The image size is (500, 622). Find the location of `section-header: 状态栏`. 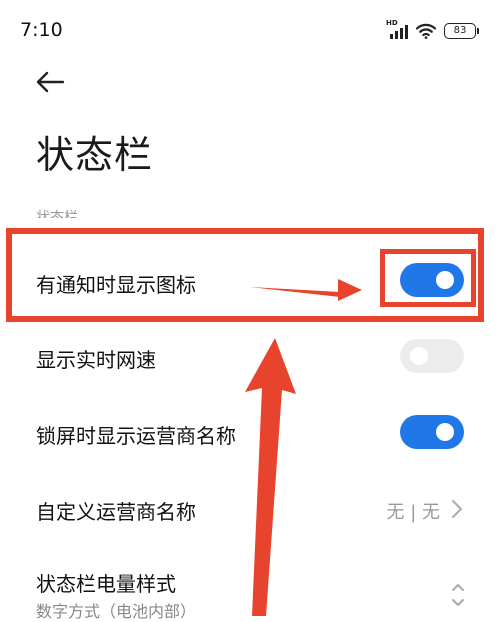

section-header: 状态栏 is located at coordinates (57, 214).